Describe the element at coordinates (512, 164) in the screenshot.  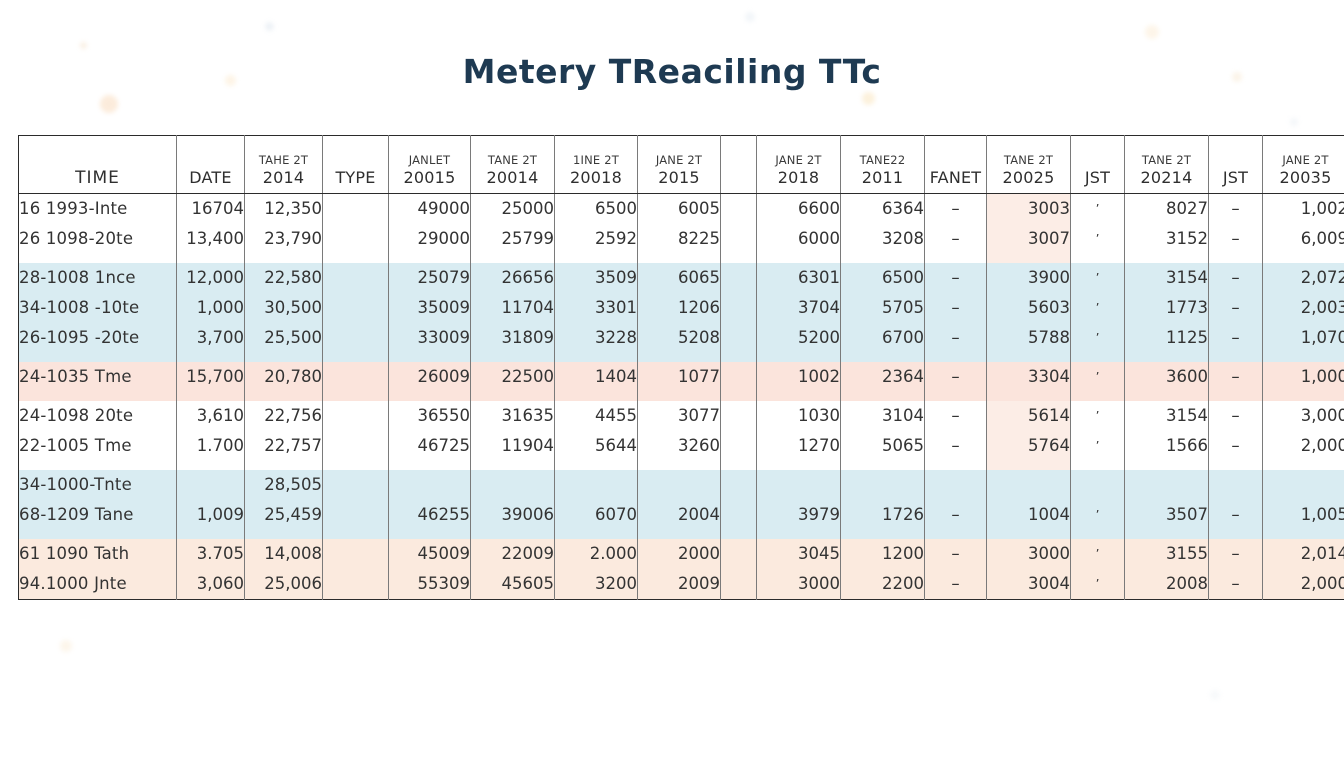
I see `column-header-20014: TANE 2T 20014` at that location.